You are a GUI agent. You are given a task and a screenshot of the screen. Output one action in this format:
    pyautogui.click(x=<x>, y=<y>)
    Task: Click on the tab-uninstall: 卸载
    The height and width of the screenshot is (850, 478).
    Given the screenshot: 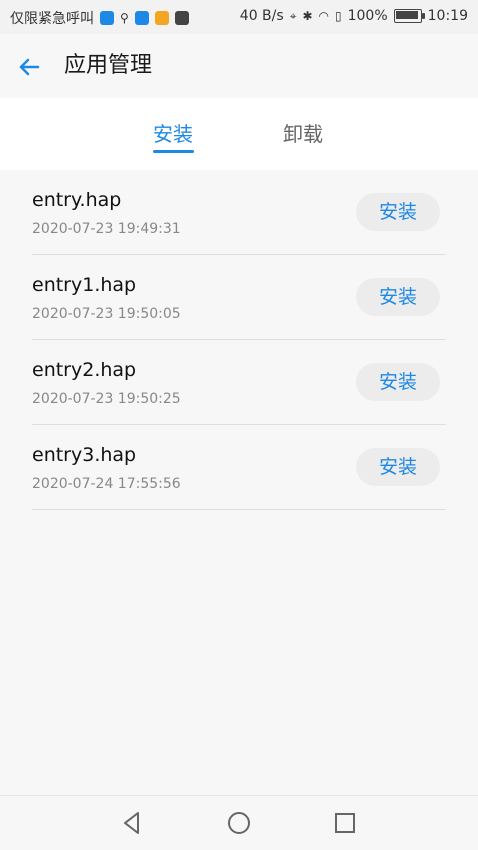 What is the action you would take?
    pyautogui.click(x=303, y=134)
    